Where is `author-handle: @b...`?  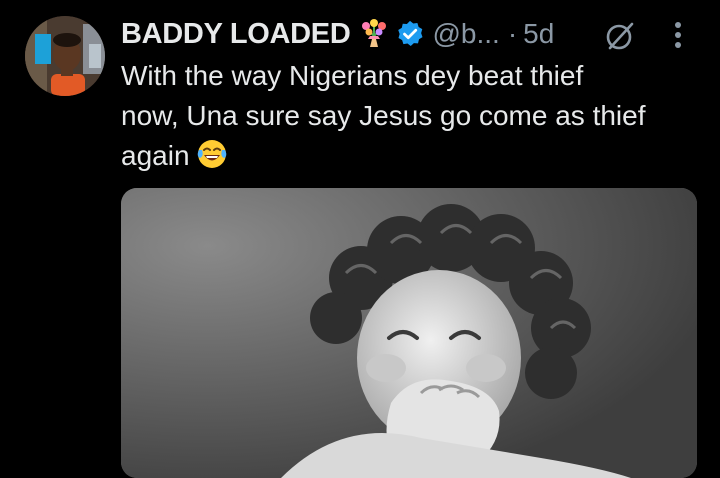
author-handle: @b... is located at coordinates (466, 34).